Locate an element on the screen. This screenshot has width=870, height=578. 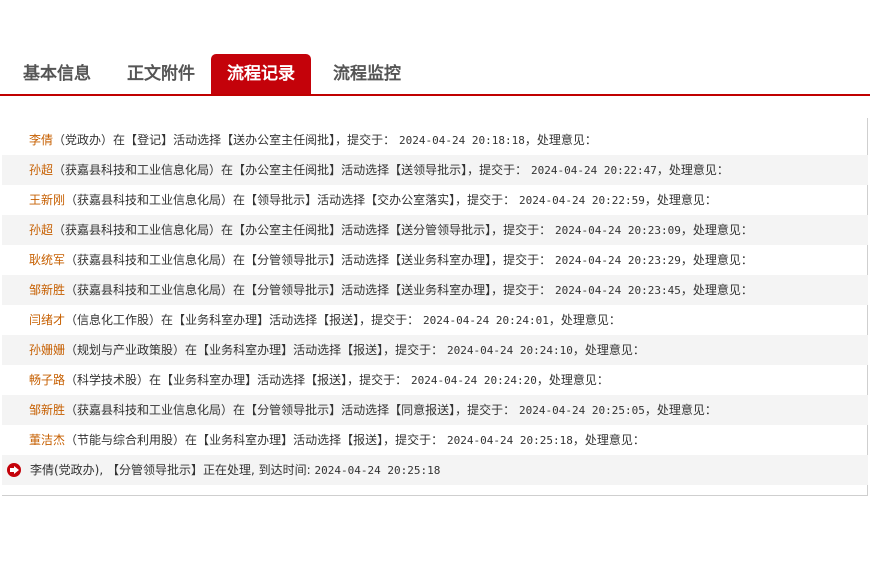
tab-flow-monitor: 流程监控 is located at coordinates (367, 74).